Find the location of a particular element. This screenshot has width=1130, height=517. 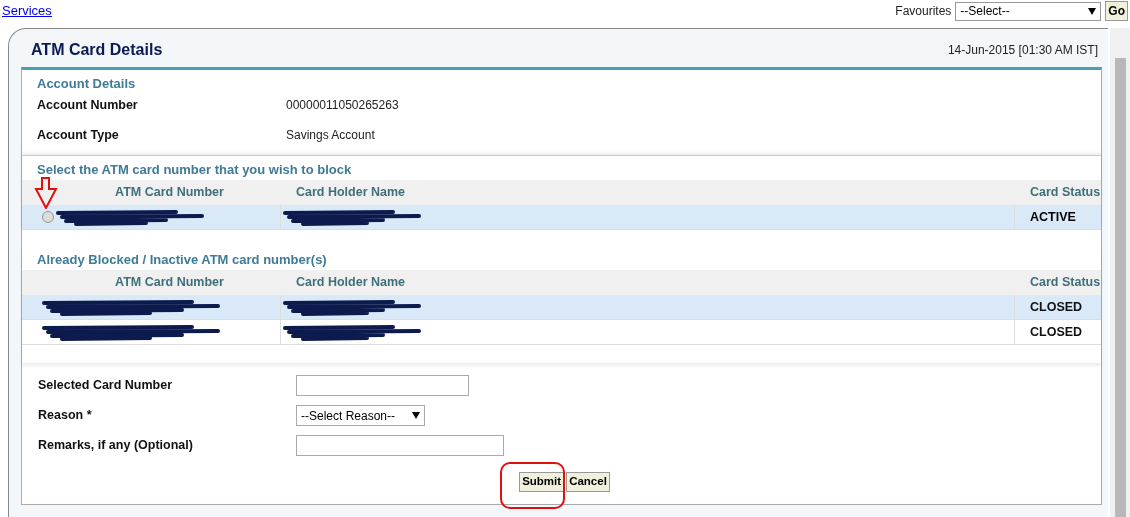

field-label: Account Number is located at coordinates (87, 105).